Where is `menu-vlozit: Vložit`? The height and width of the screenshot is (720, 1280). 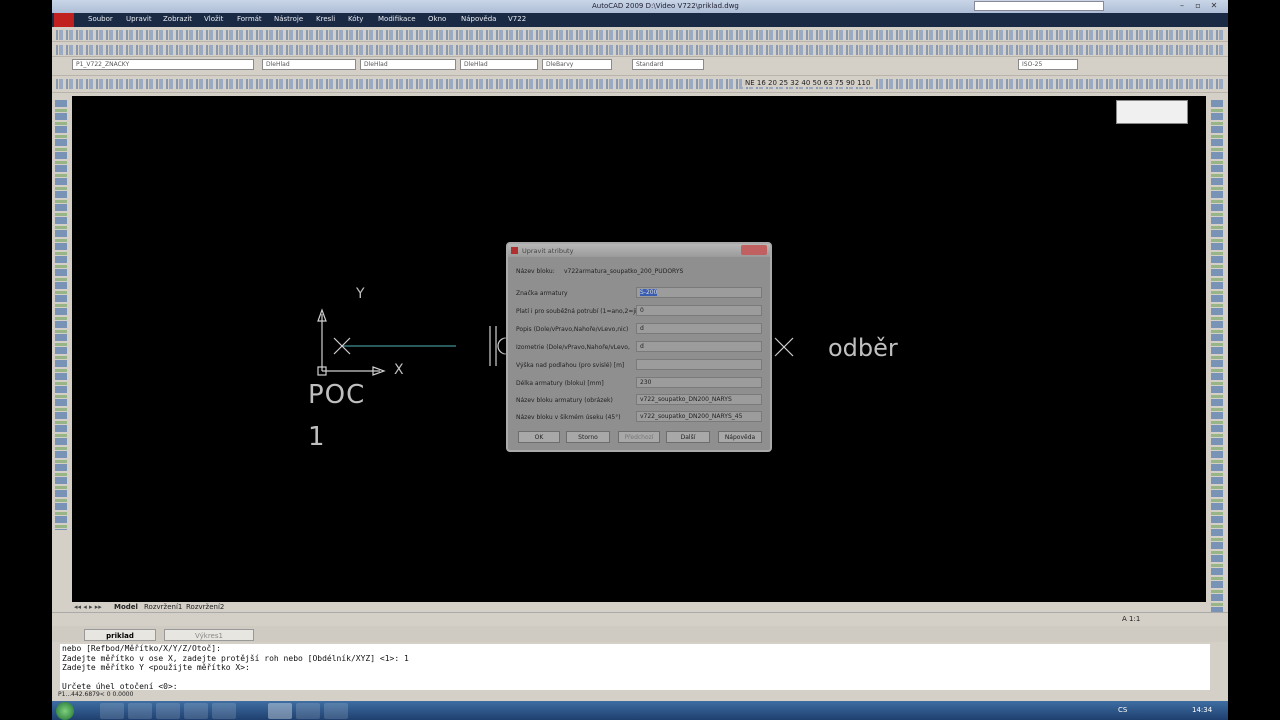
menu-vlozit: Vložit is located at coordinates (213, 19).